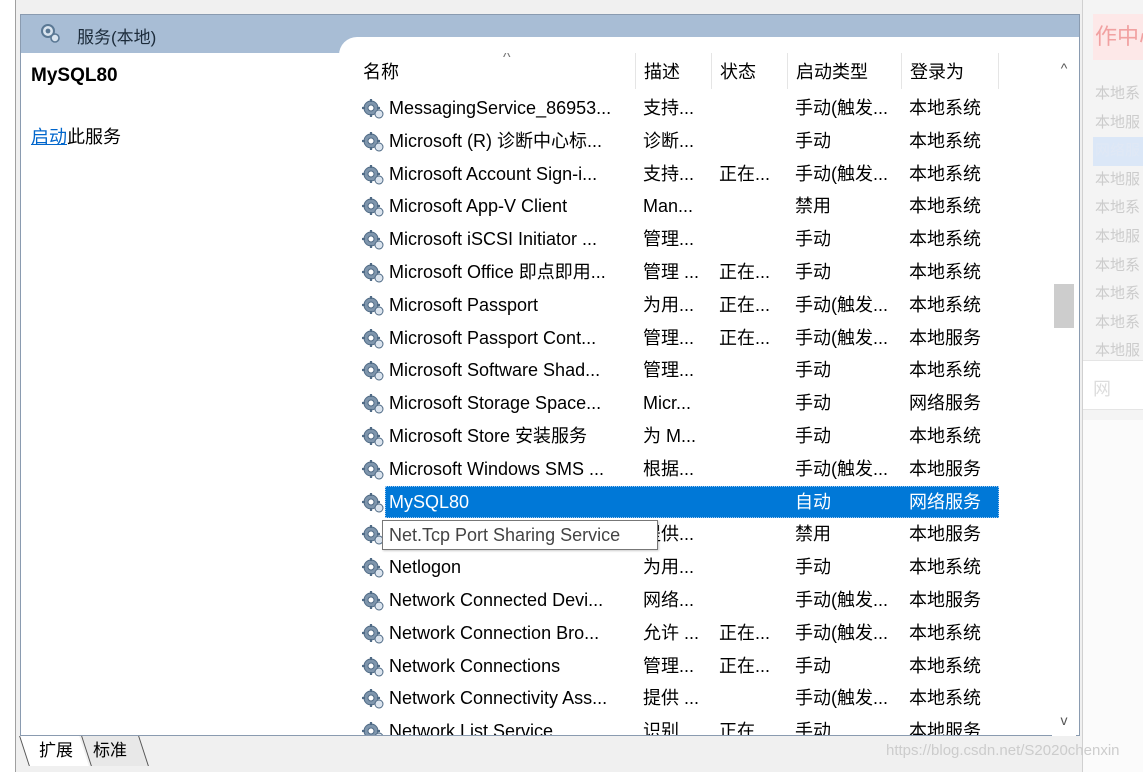 The image size is (1143, 772). What do you see at coordinates (381, 72) in the screenshot?
I see `column-header-name-label: 名称` at bounding box center [381, 72].